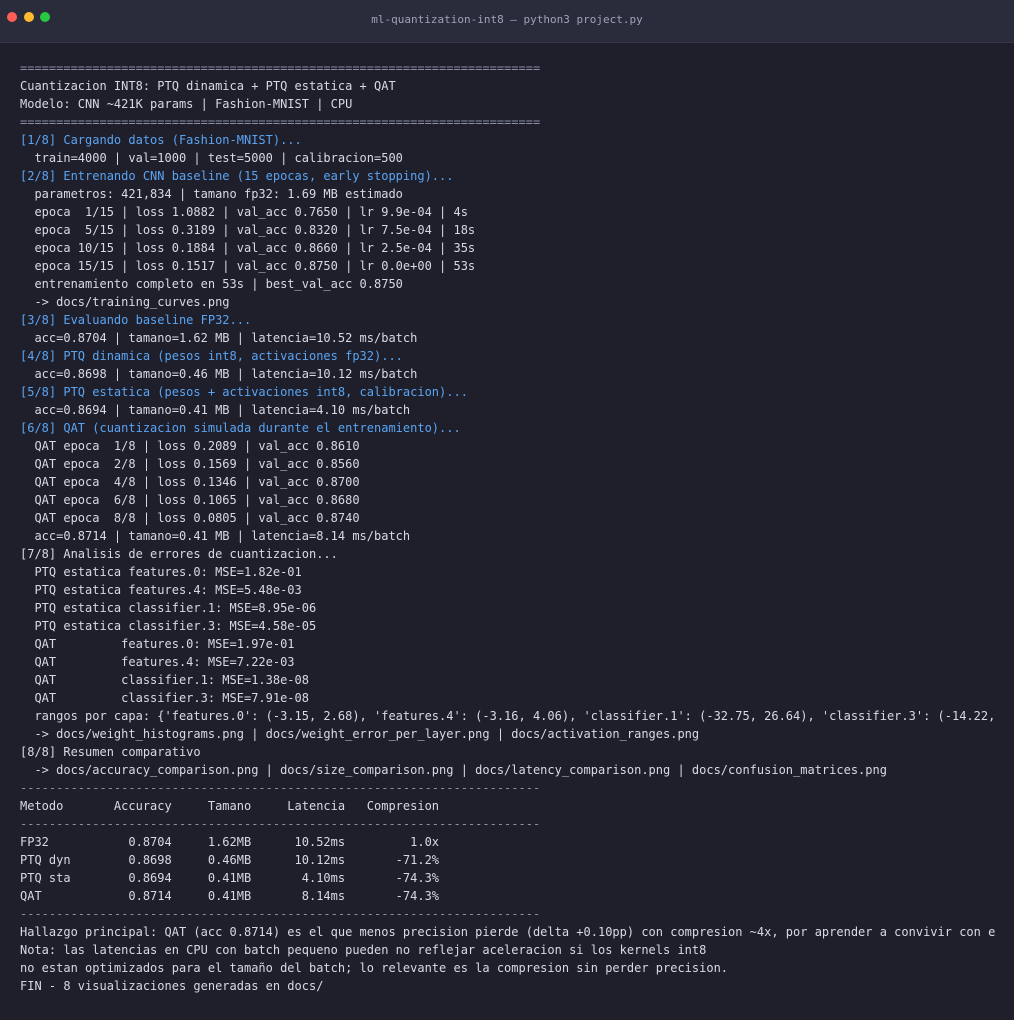 This screenshot has height=1020, width=1014. What do you see at coordinates (230, 842) in the screenshot?
I see `terminal-line: FP32 0.8704 1.62MB 10.52ms 1.0x` at bounding box center [230, 842].